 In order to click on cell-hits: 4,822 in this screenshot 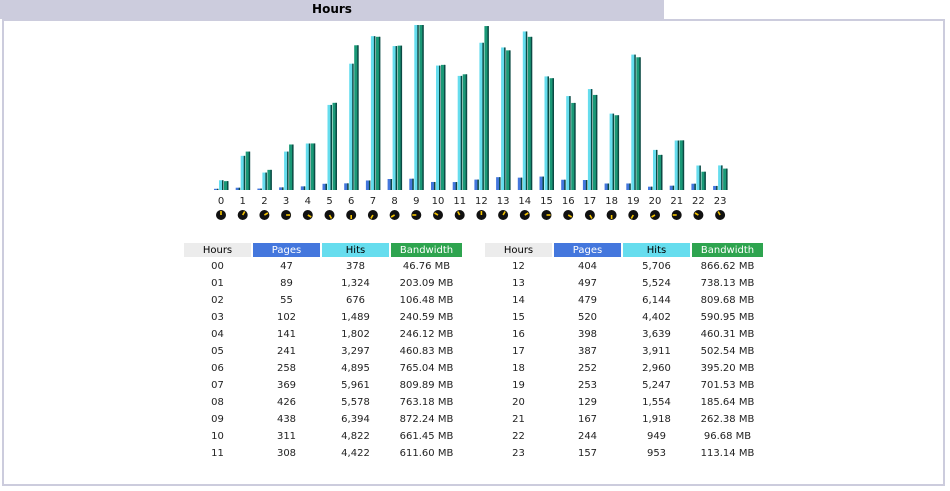, I will do `click(355, 436)`.